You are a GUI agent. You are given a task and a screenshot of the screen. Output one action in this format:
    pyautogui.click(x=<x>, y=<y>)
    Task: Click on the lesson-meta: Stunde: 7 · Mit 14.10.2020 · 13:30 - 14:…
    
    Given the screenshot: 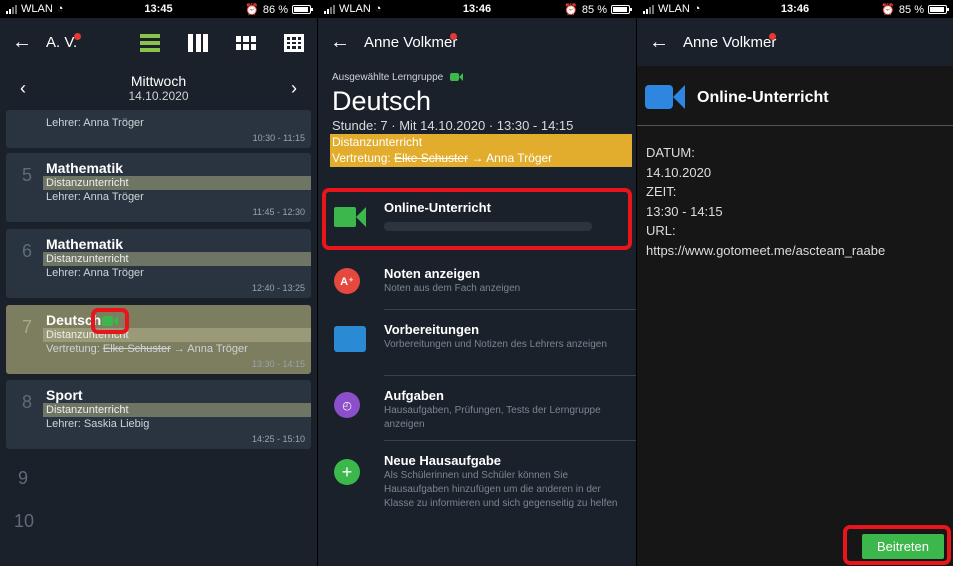 What is the action you would take?
    pyautogui.click(x=453, y=125)
    